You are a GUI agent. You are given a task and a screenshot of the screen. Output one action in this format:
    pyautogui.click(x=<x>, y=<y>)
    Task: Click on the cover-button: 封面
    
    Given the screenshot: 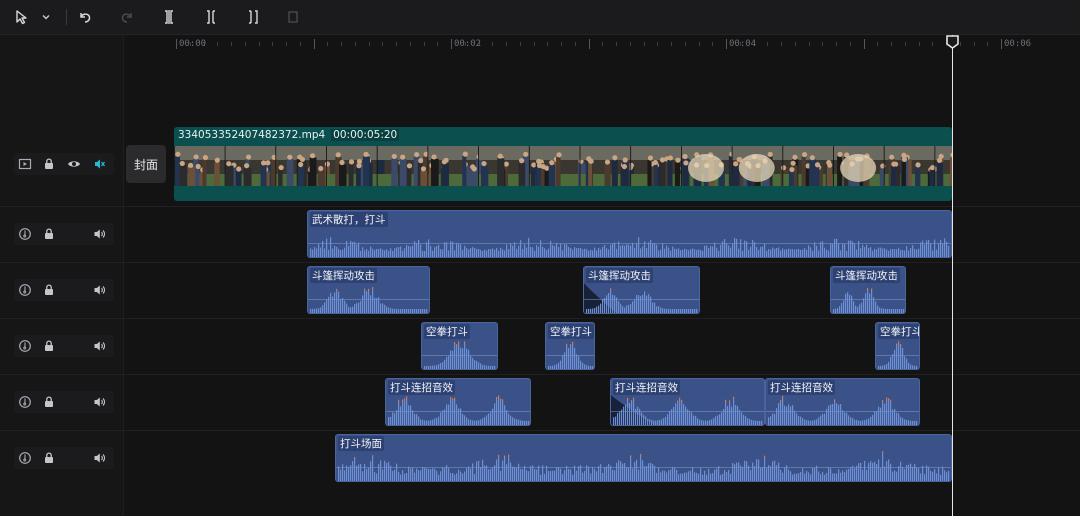 What is the action you would take?
    pyautogui.click(x=146, y=164)
    